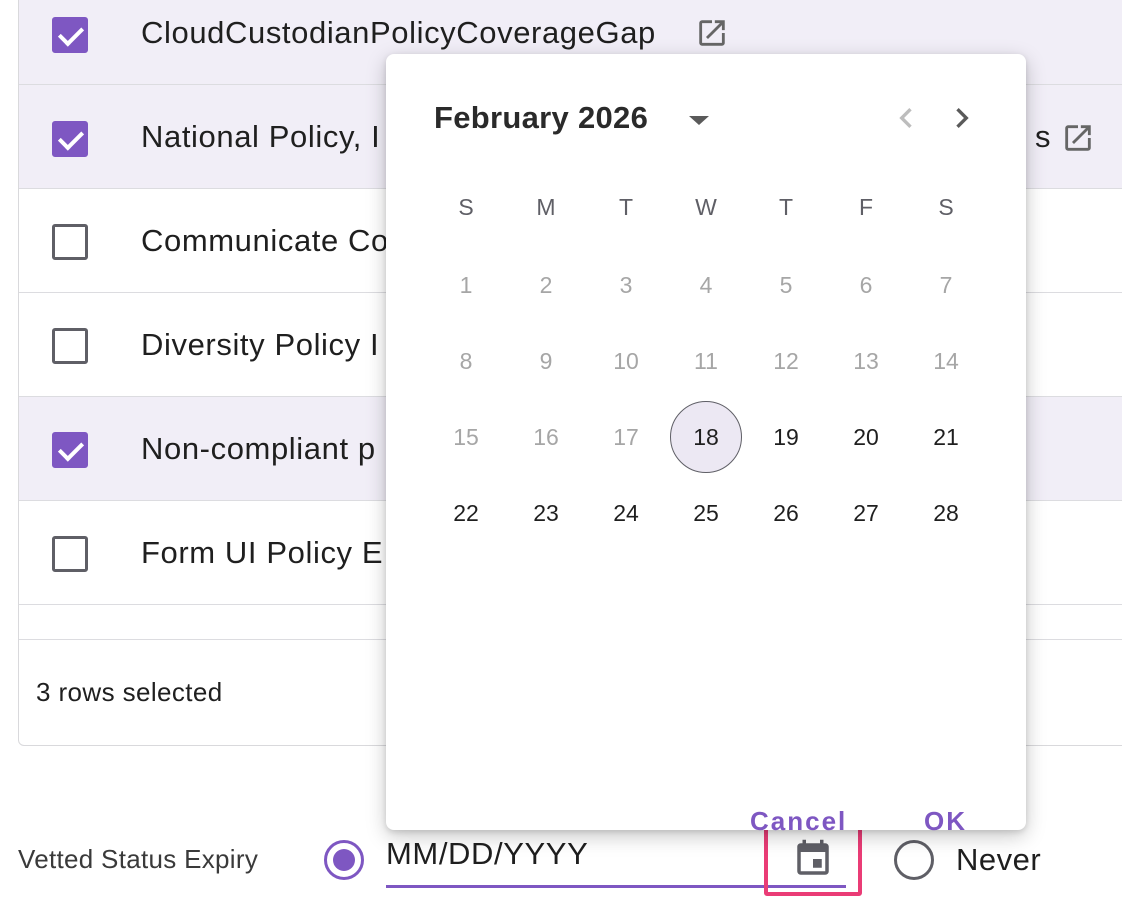 This screenshot has width=1122, height=910. What do you see at coordinates (626, 285) in the screenshot?
I see `calendar-day: 3` at bounding box center [626, 285].